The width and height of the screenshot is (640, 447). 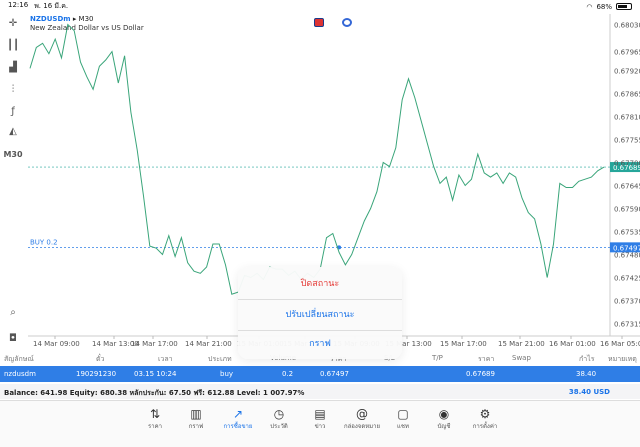 What do you see at coordinates (627, 94) in the screenshot?
I see `y-tick-label: 0.67865` at bounding box center [627, 94].